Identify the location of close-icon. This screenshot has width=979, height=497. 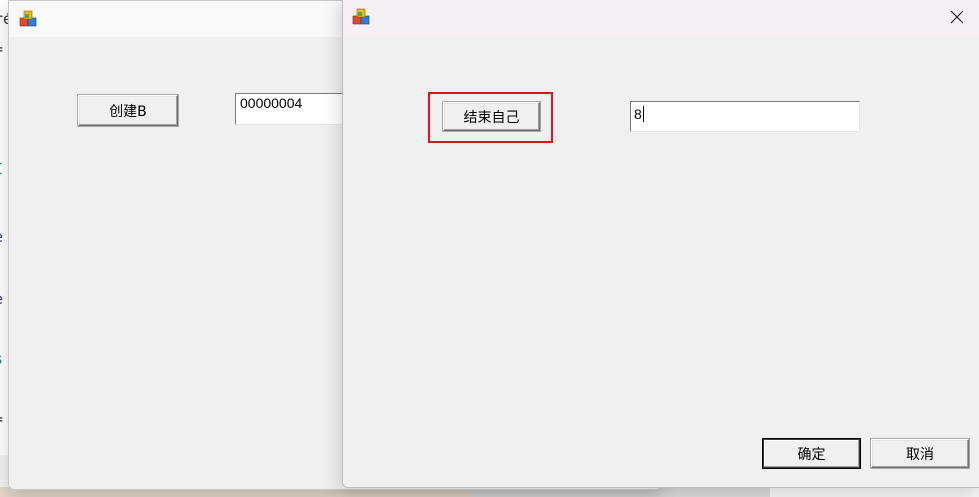
(957, 18).